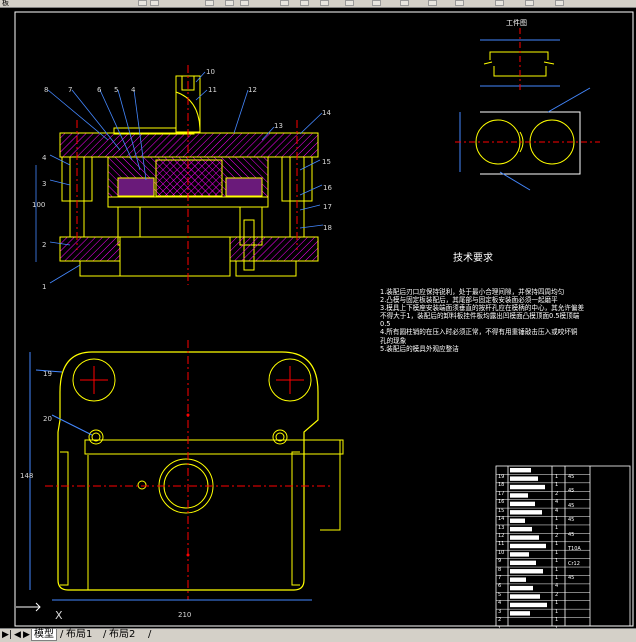 Image resolution: width=636 pixels, height=642 pixels. Describe the element at coordinates (212, 90) in the screenshot. I see `callout-11: 11` at that location.